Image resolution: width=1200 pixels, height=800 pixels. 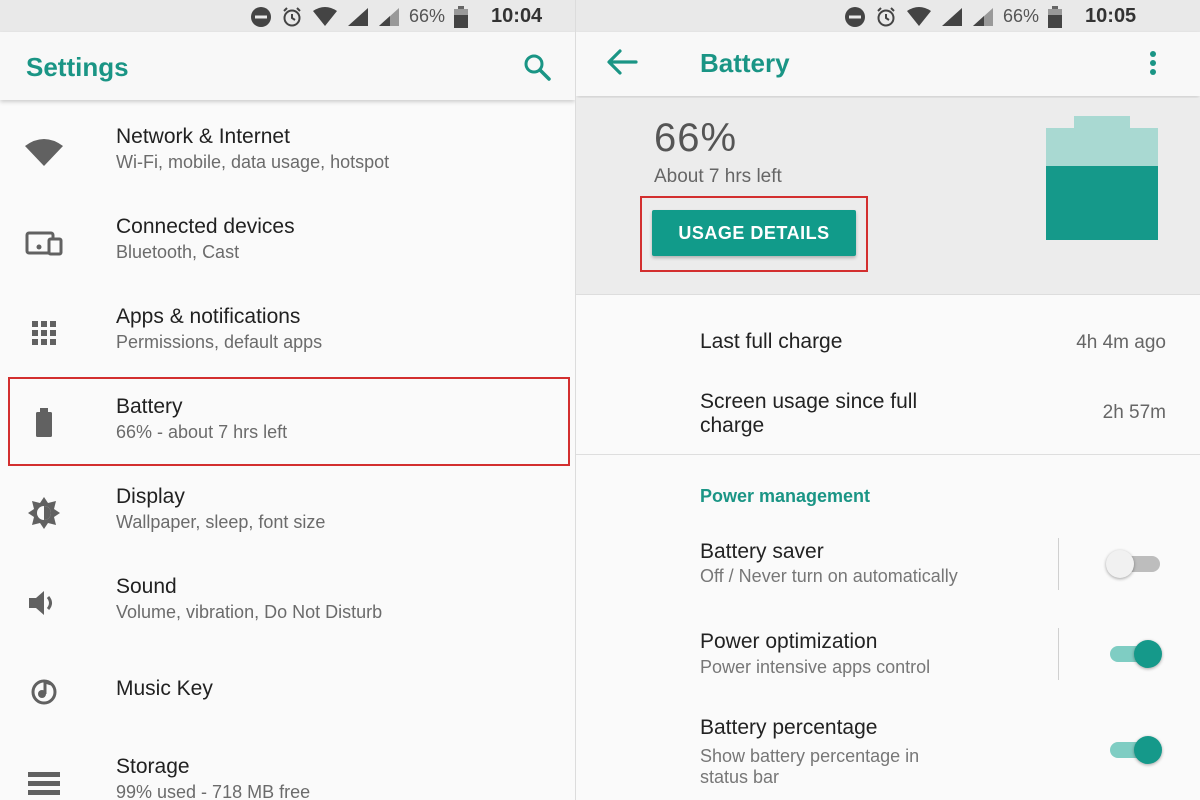 I want to click on battery-level-graphic, so click(x=1102, y=178).